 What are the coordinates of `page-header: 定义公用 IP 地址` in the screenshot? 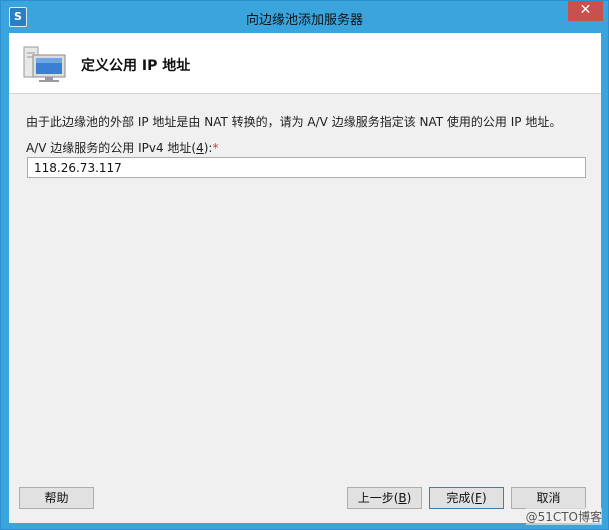 It's located at (305, 63).